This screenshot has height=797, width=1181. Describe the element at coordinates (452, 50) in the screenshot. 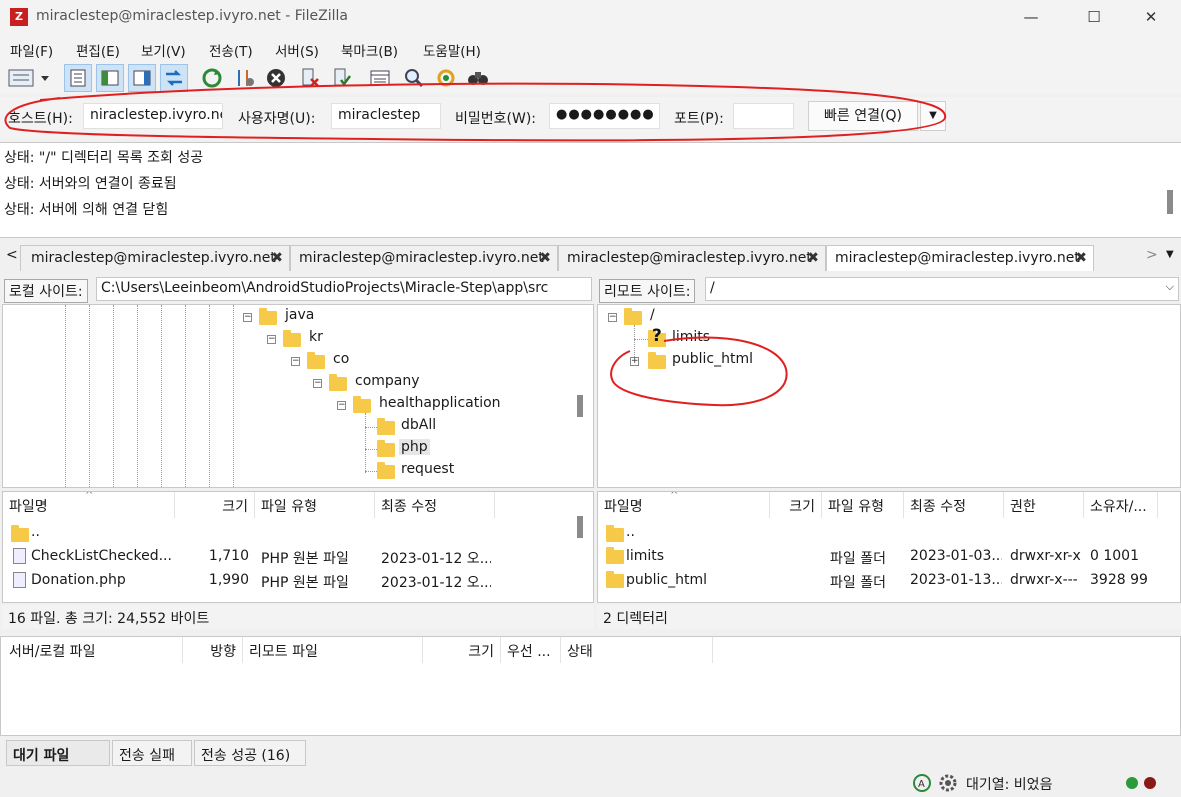

I see `menu-help: 도움말(H)` at that location.